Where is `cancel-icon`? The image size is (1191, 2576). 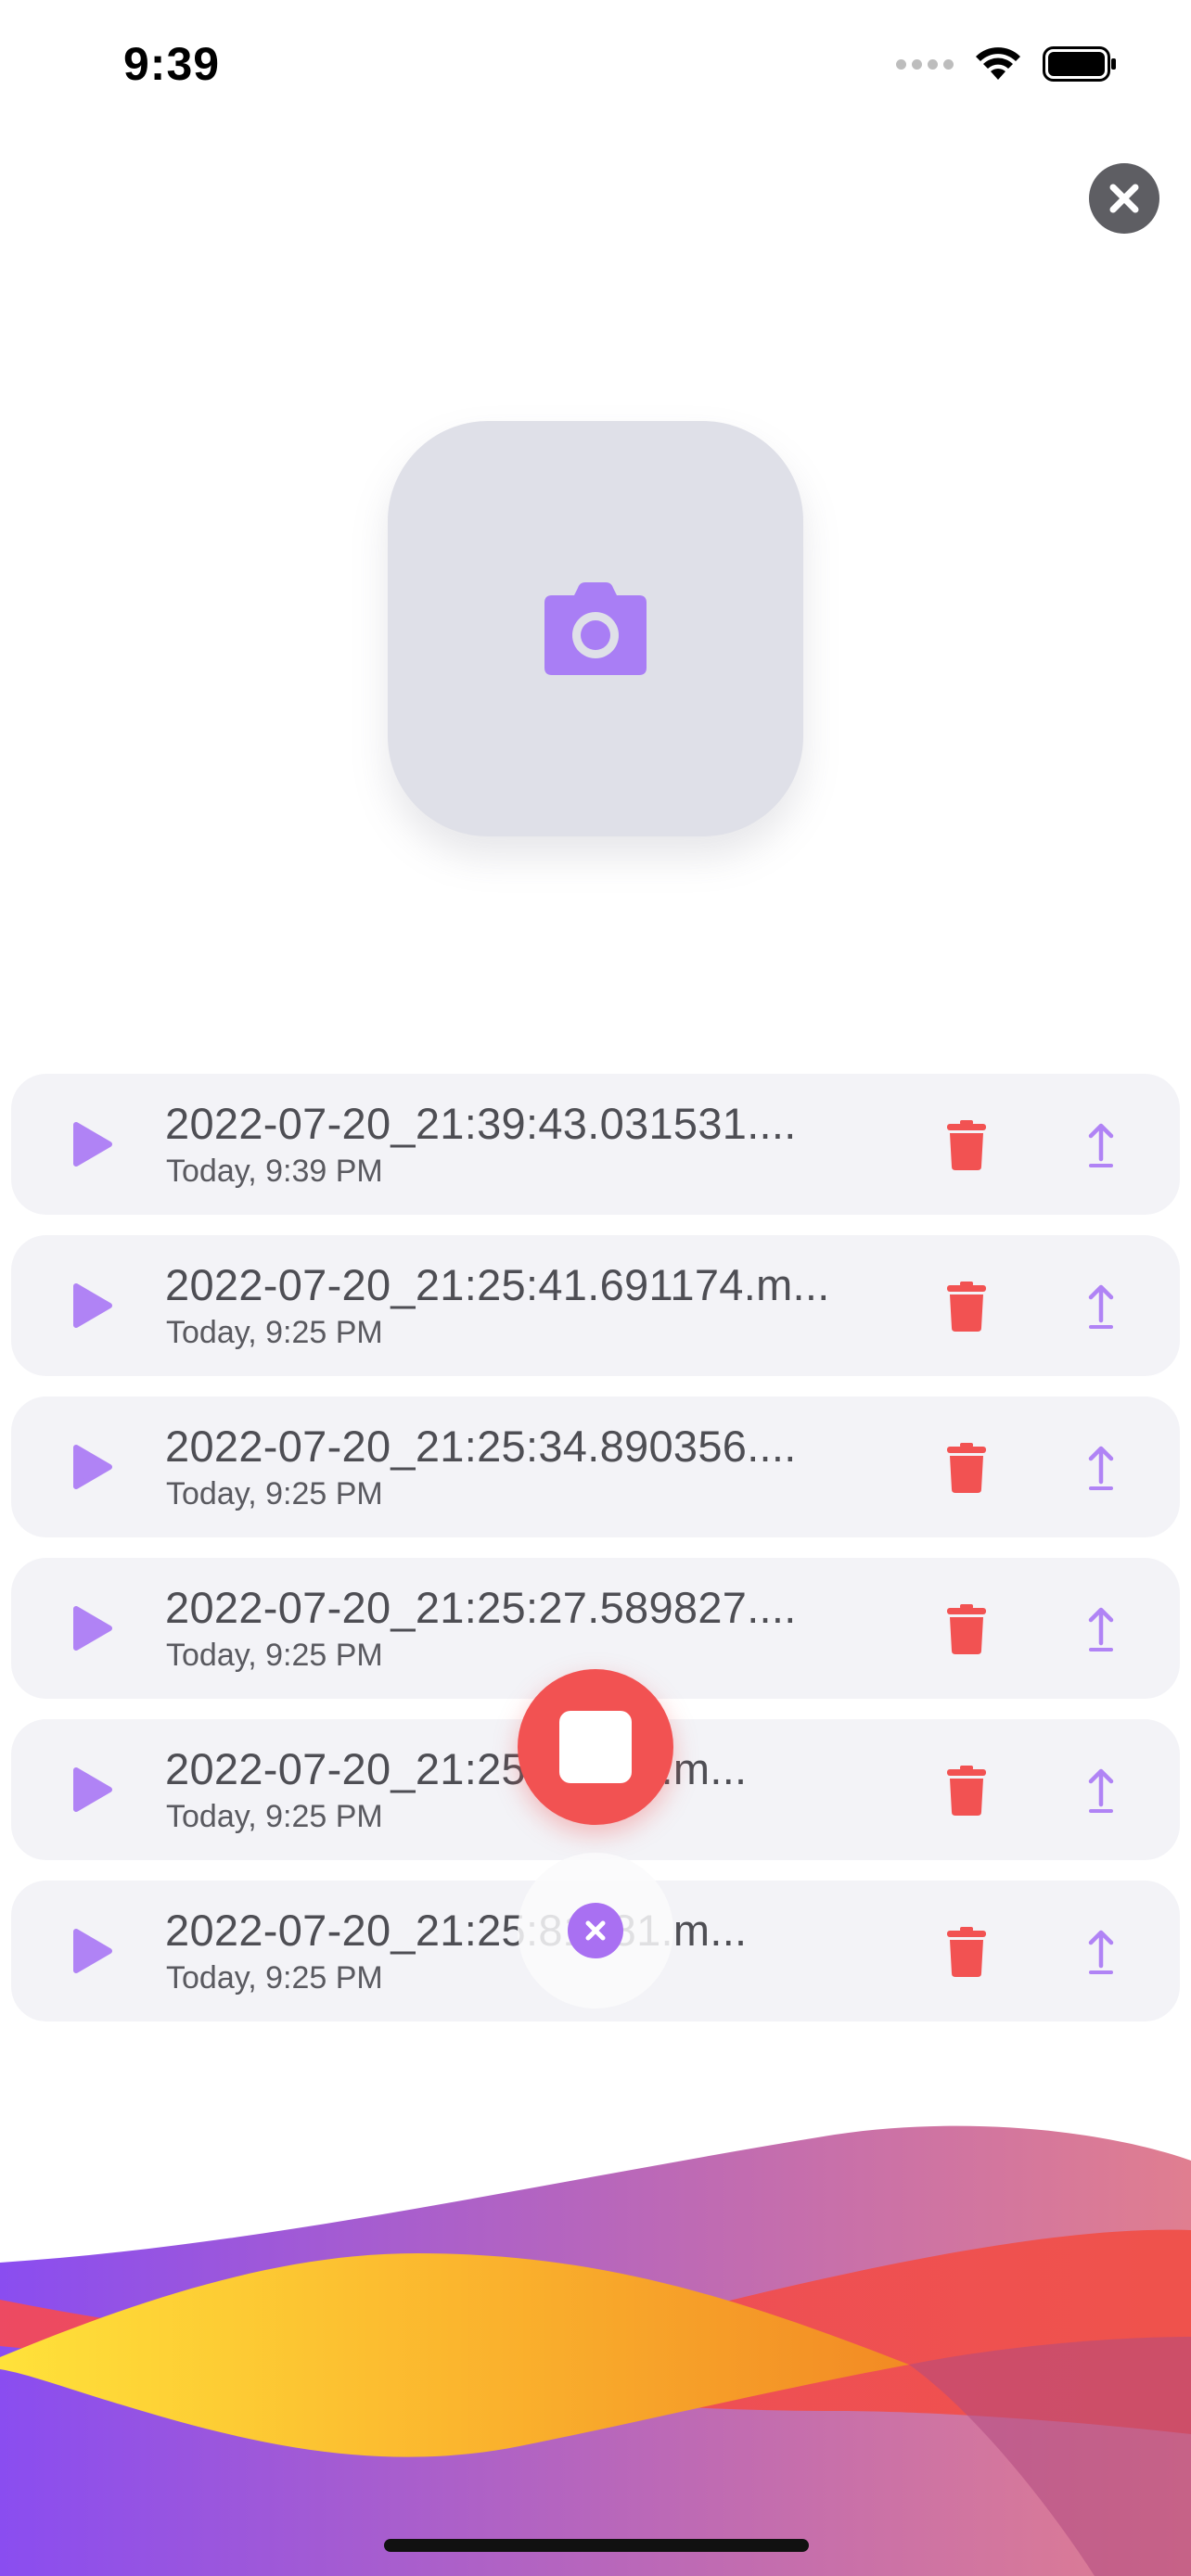
cancel-icon is located at coordinates (595, 1930).